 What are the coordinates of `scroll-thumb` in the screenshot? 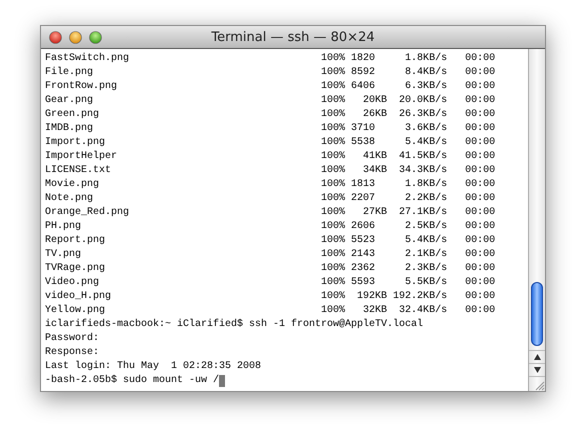 It's located at (537, 314).